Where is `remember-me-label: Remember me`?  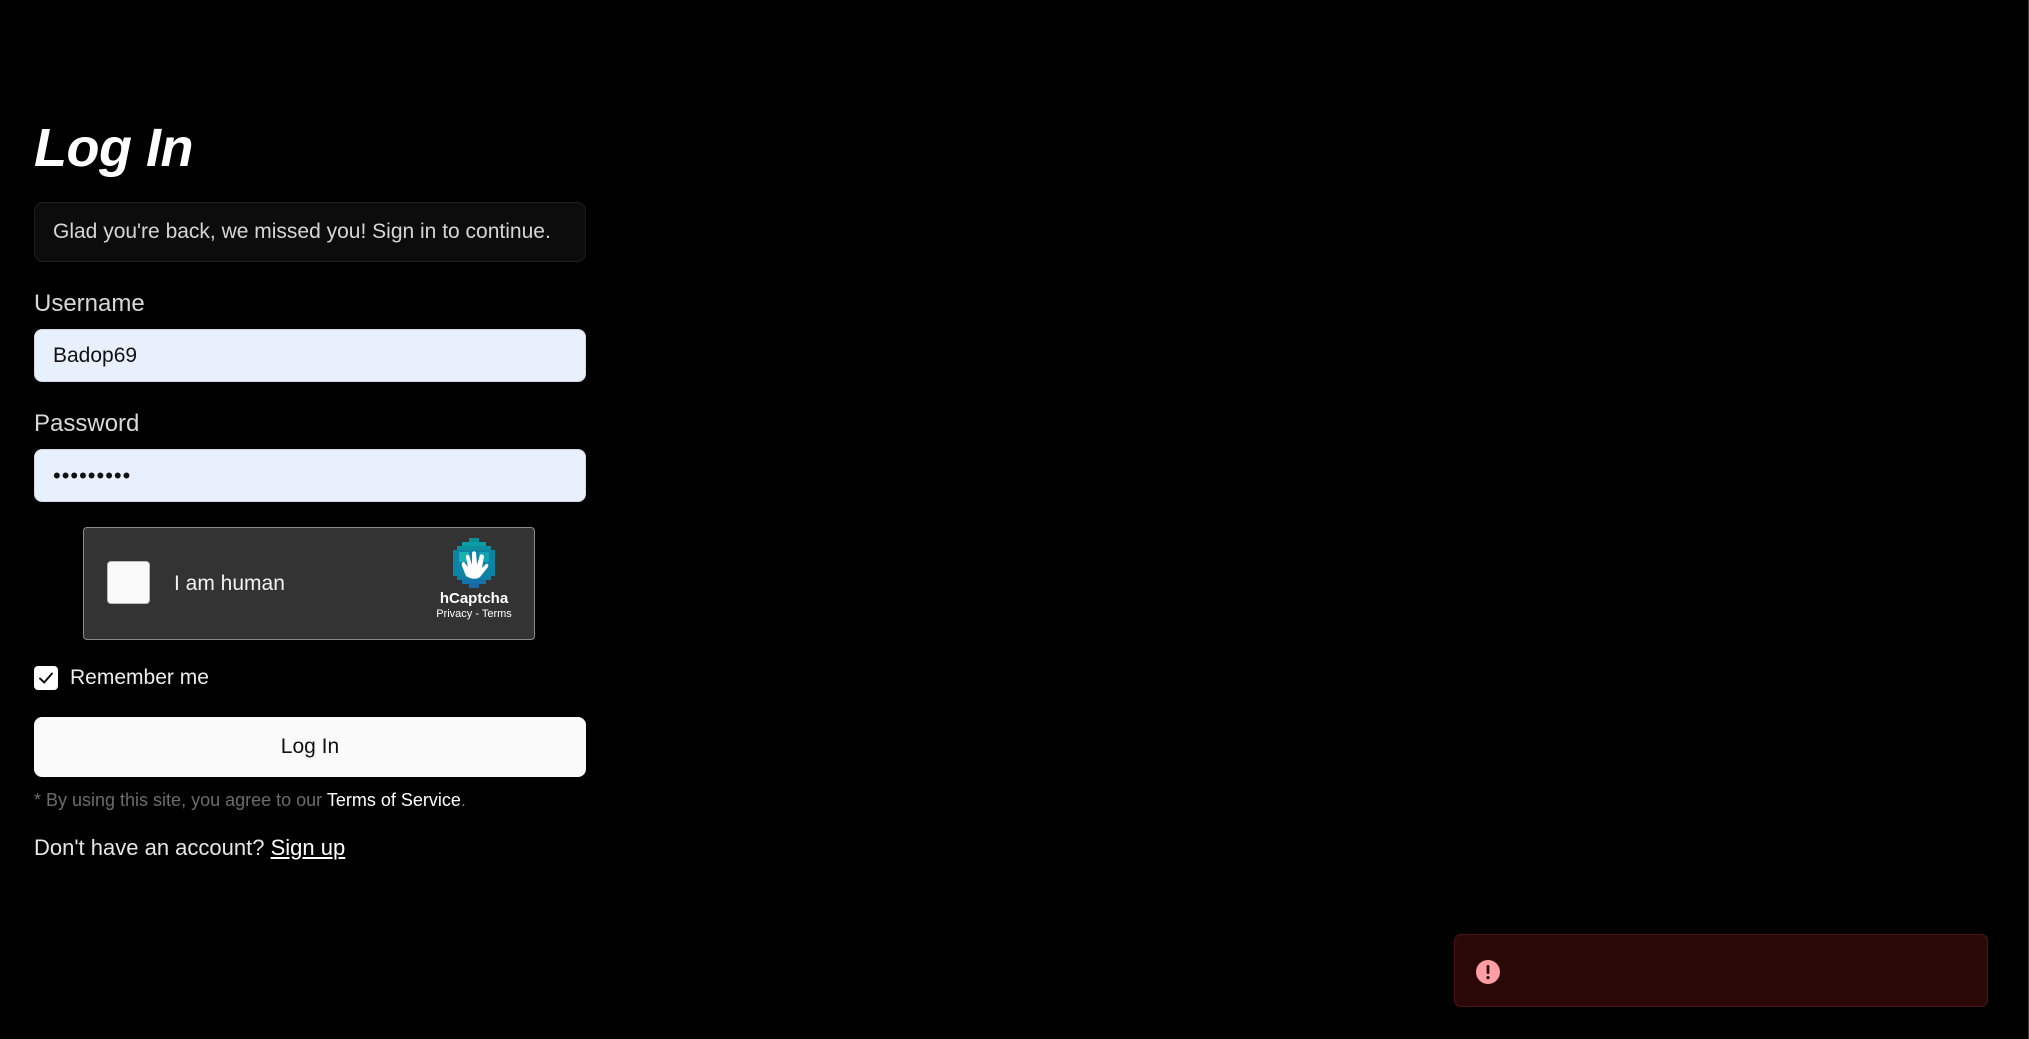
remember-me-label: Remember me is located at coordinates (139, 677).